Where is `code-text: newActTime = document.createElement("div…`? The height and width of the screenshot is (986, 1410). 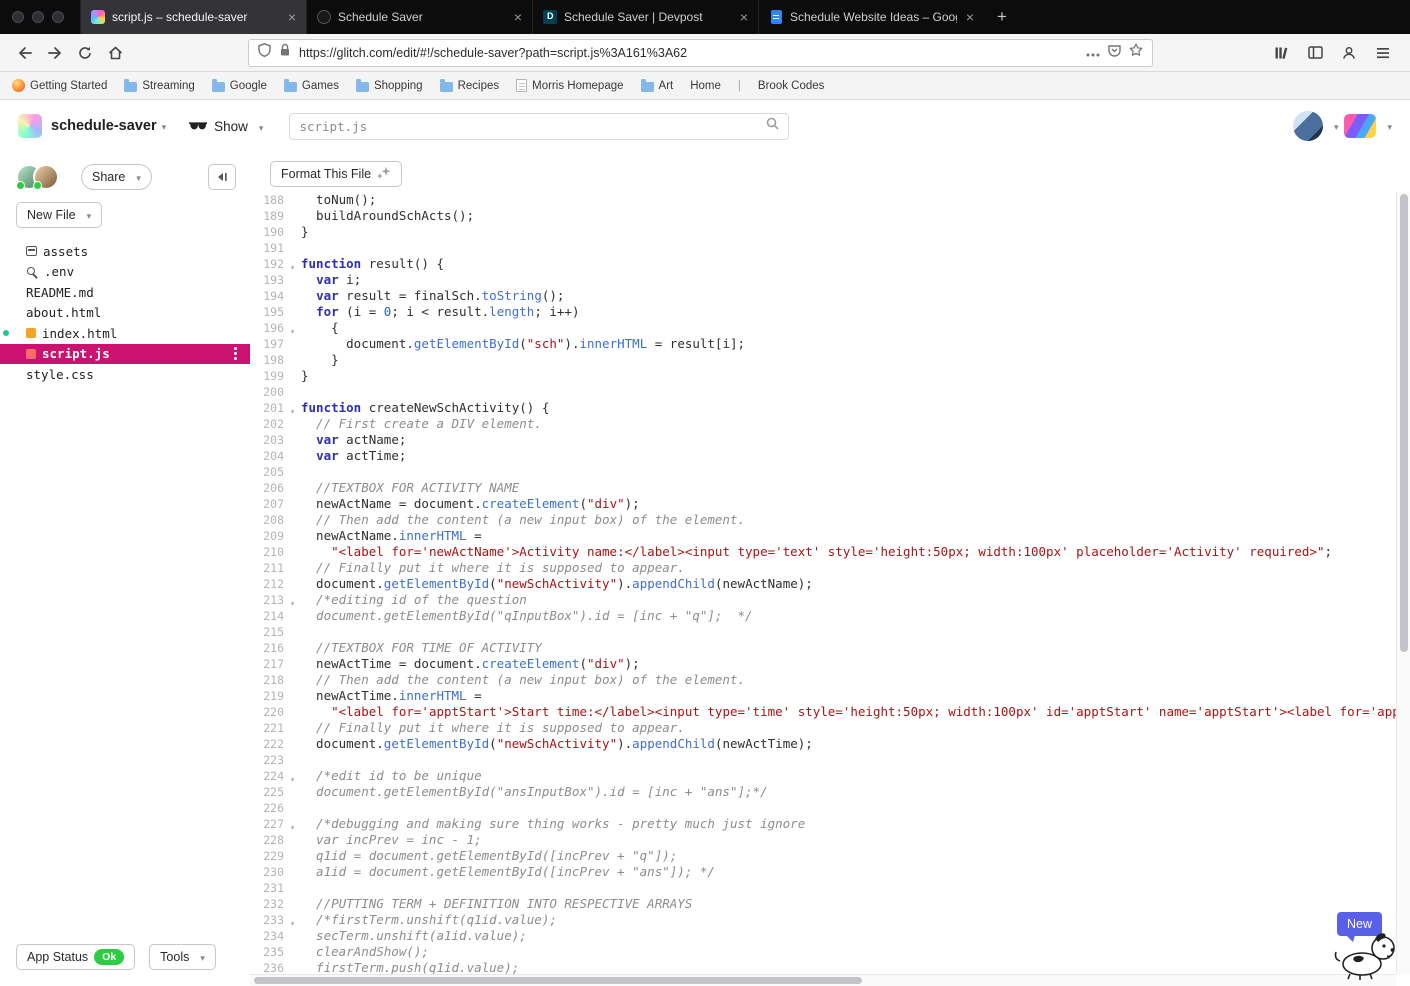
code-text: newActTime = document.createElement("div… is located at coordinates (470, 663).